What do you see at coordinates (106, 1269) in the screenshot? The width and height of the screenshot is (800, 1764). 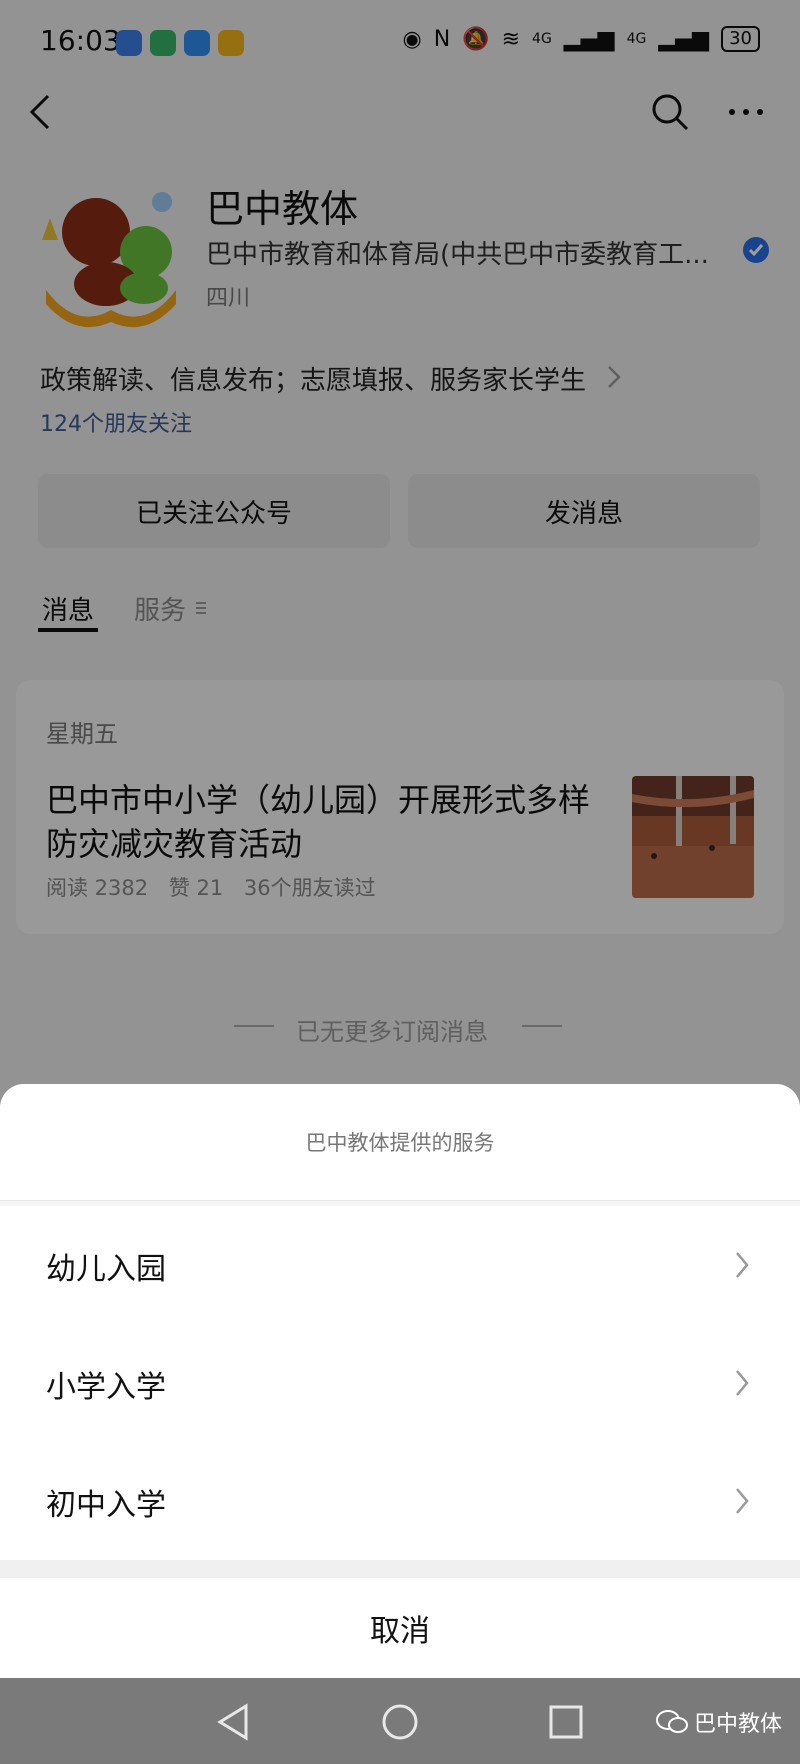 I see `service-item-label: 幼儿入园` at bounding box center [106, 1269].